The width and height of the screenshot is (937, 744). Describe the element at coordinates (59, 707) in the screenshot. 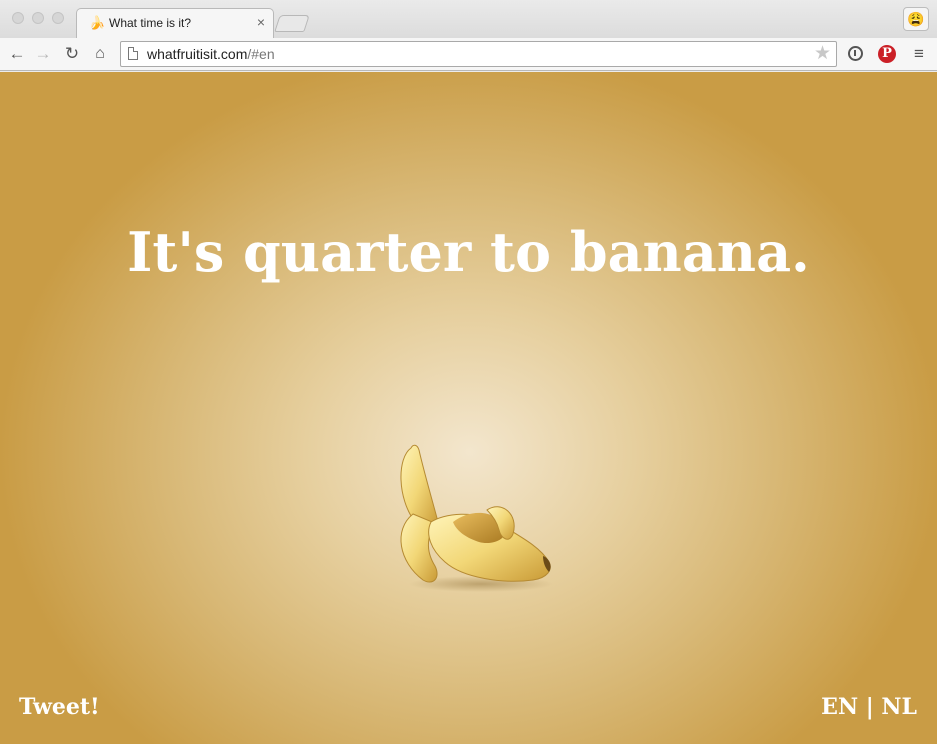

I see `tweet-link: Tweet!` at that location.